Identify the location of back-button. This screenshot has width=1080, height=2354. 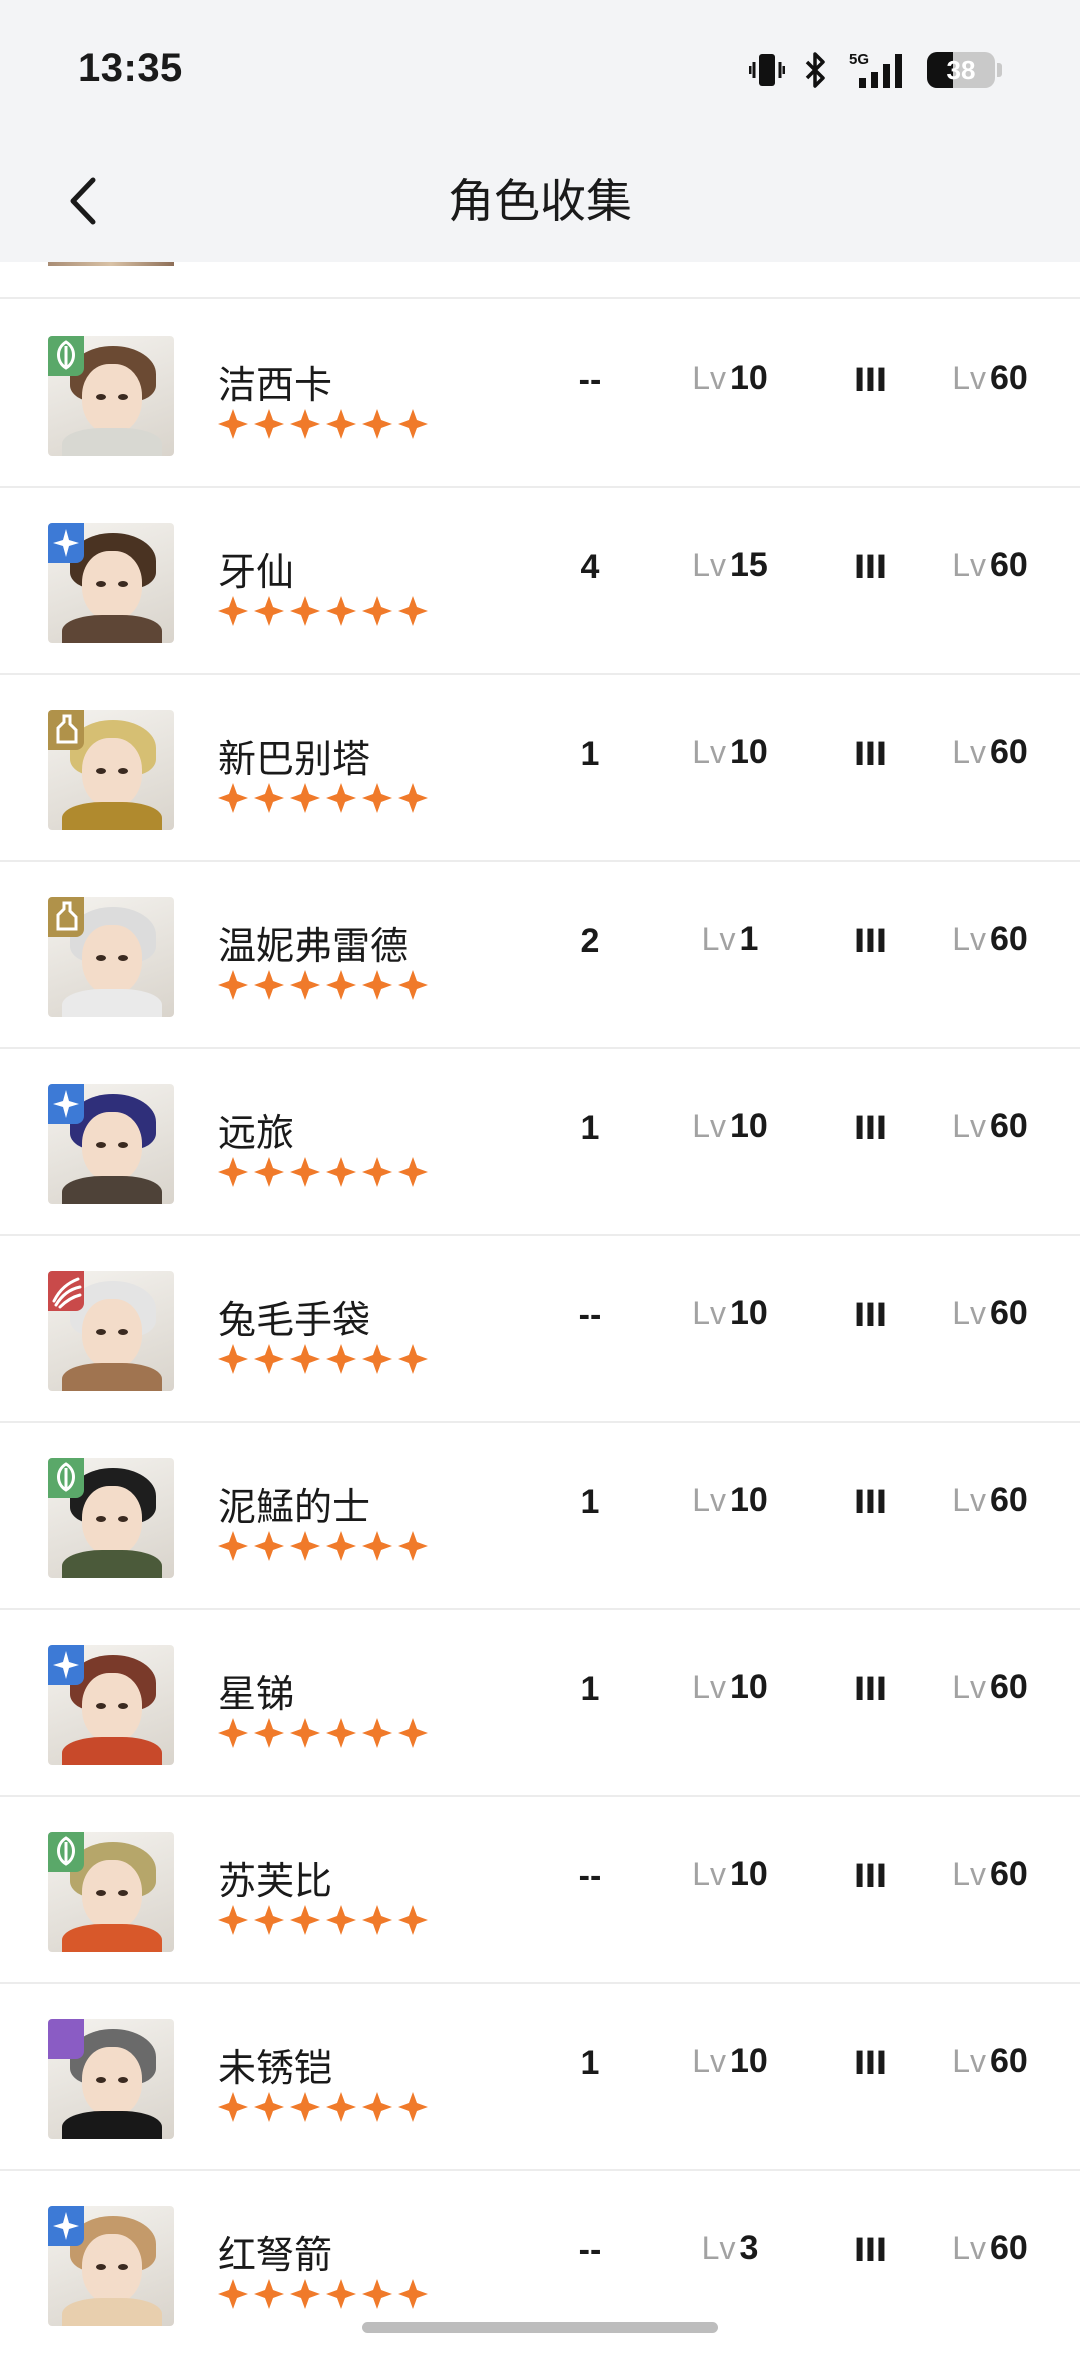
(83, 201).